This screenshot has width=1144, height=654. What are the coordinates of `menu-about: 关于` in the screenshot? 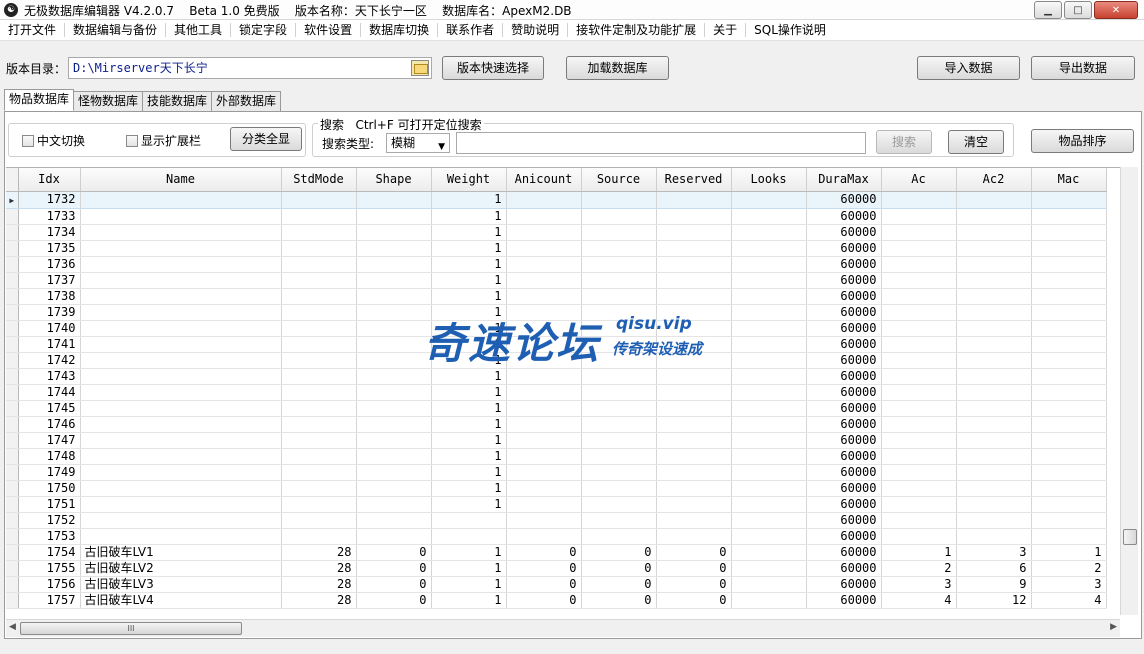 It's located at (726, 30).